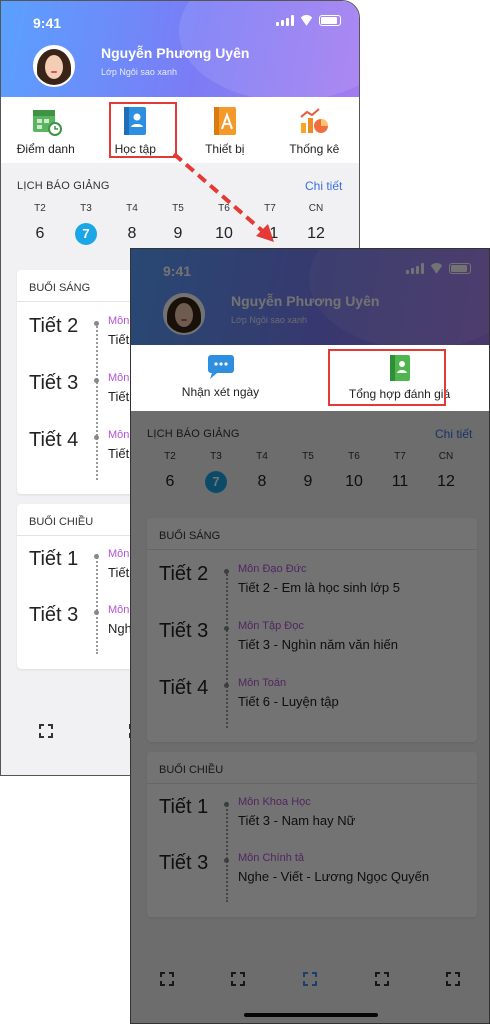  I want to click on device-icon, so click(225, 121).